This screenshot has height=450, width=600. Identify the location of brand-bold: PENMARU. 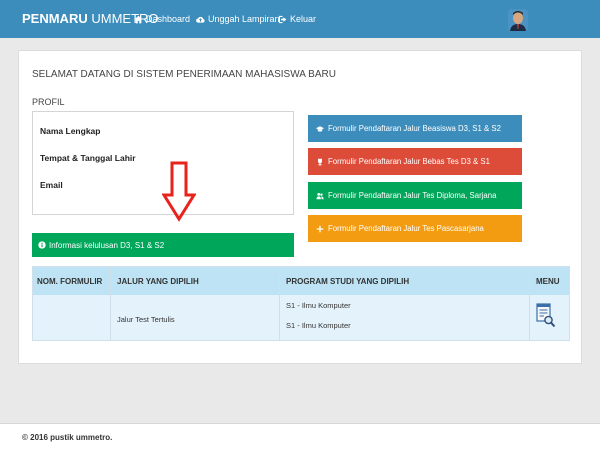
(55, 18).